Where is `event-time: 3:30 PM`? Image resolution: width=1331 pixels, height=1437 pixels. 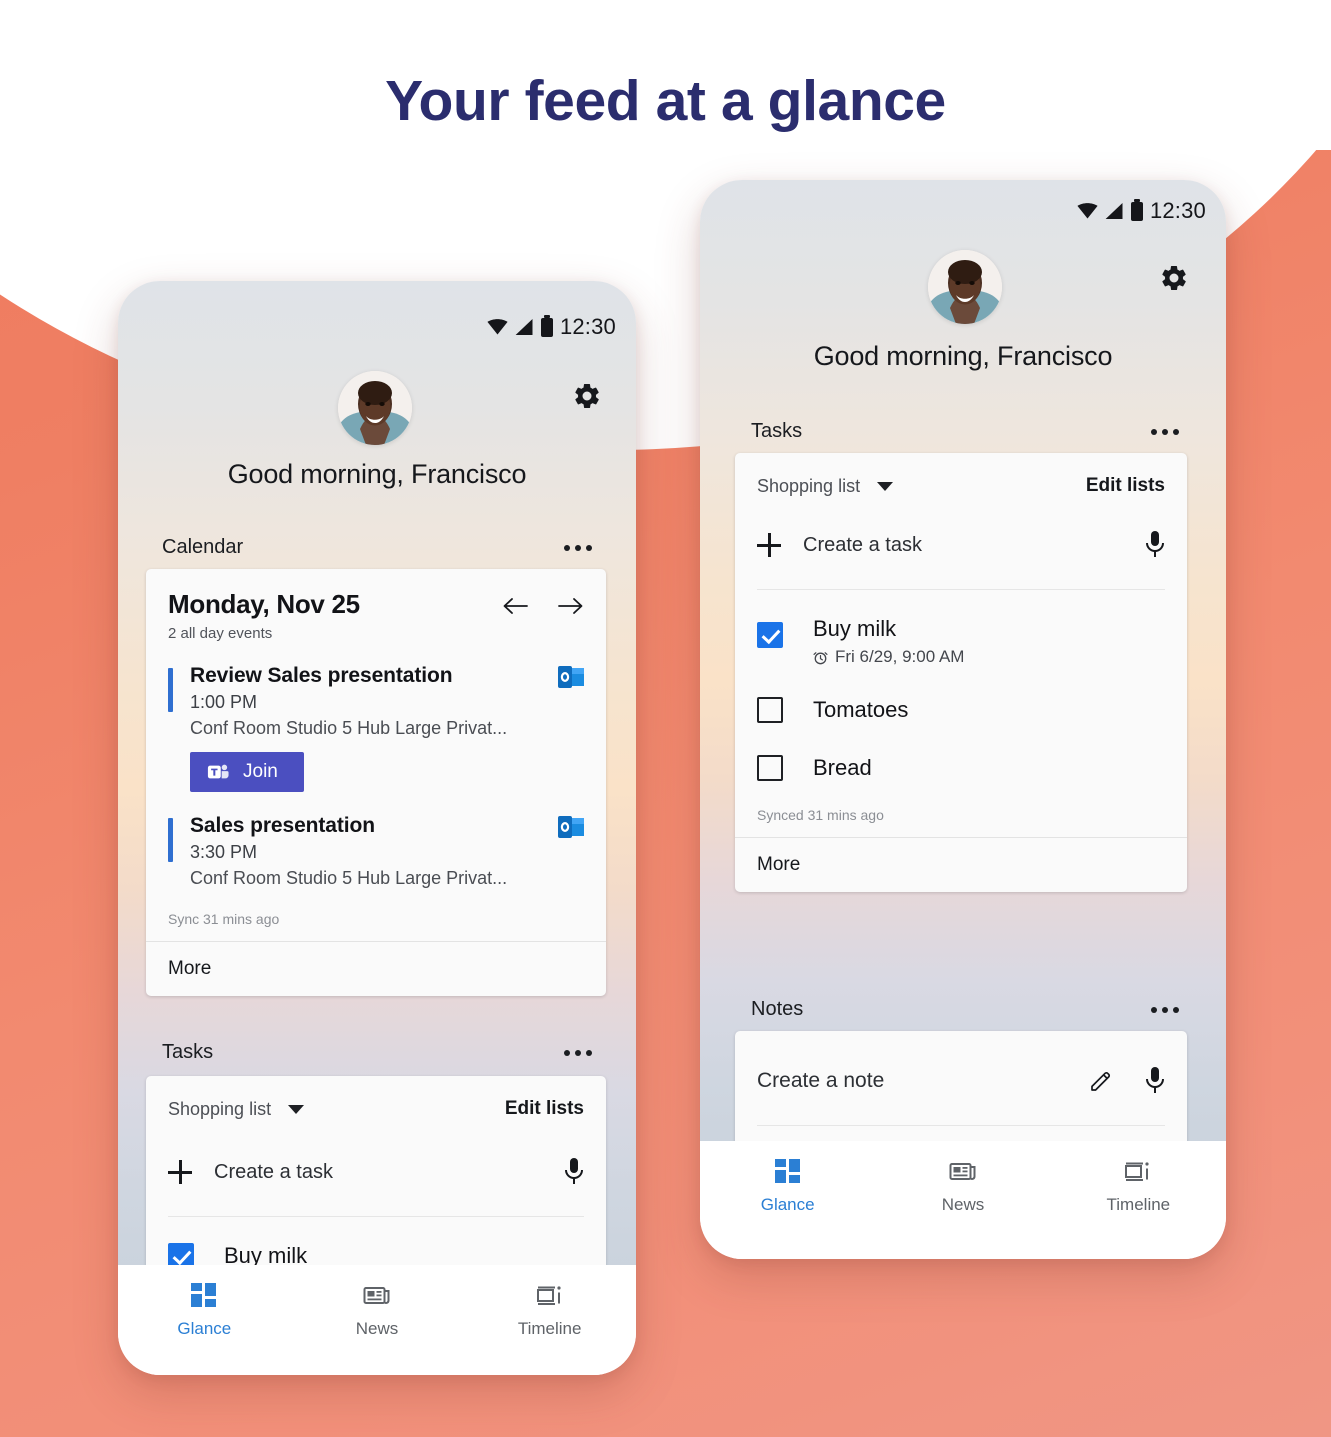
event-time: 3:30 PM is located at coordinates (224, 852).